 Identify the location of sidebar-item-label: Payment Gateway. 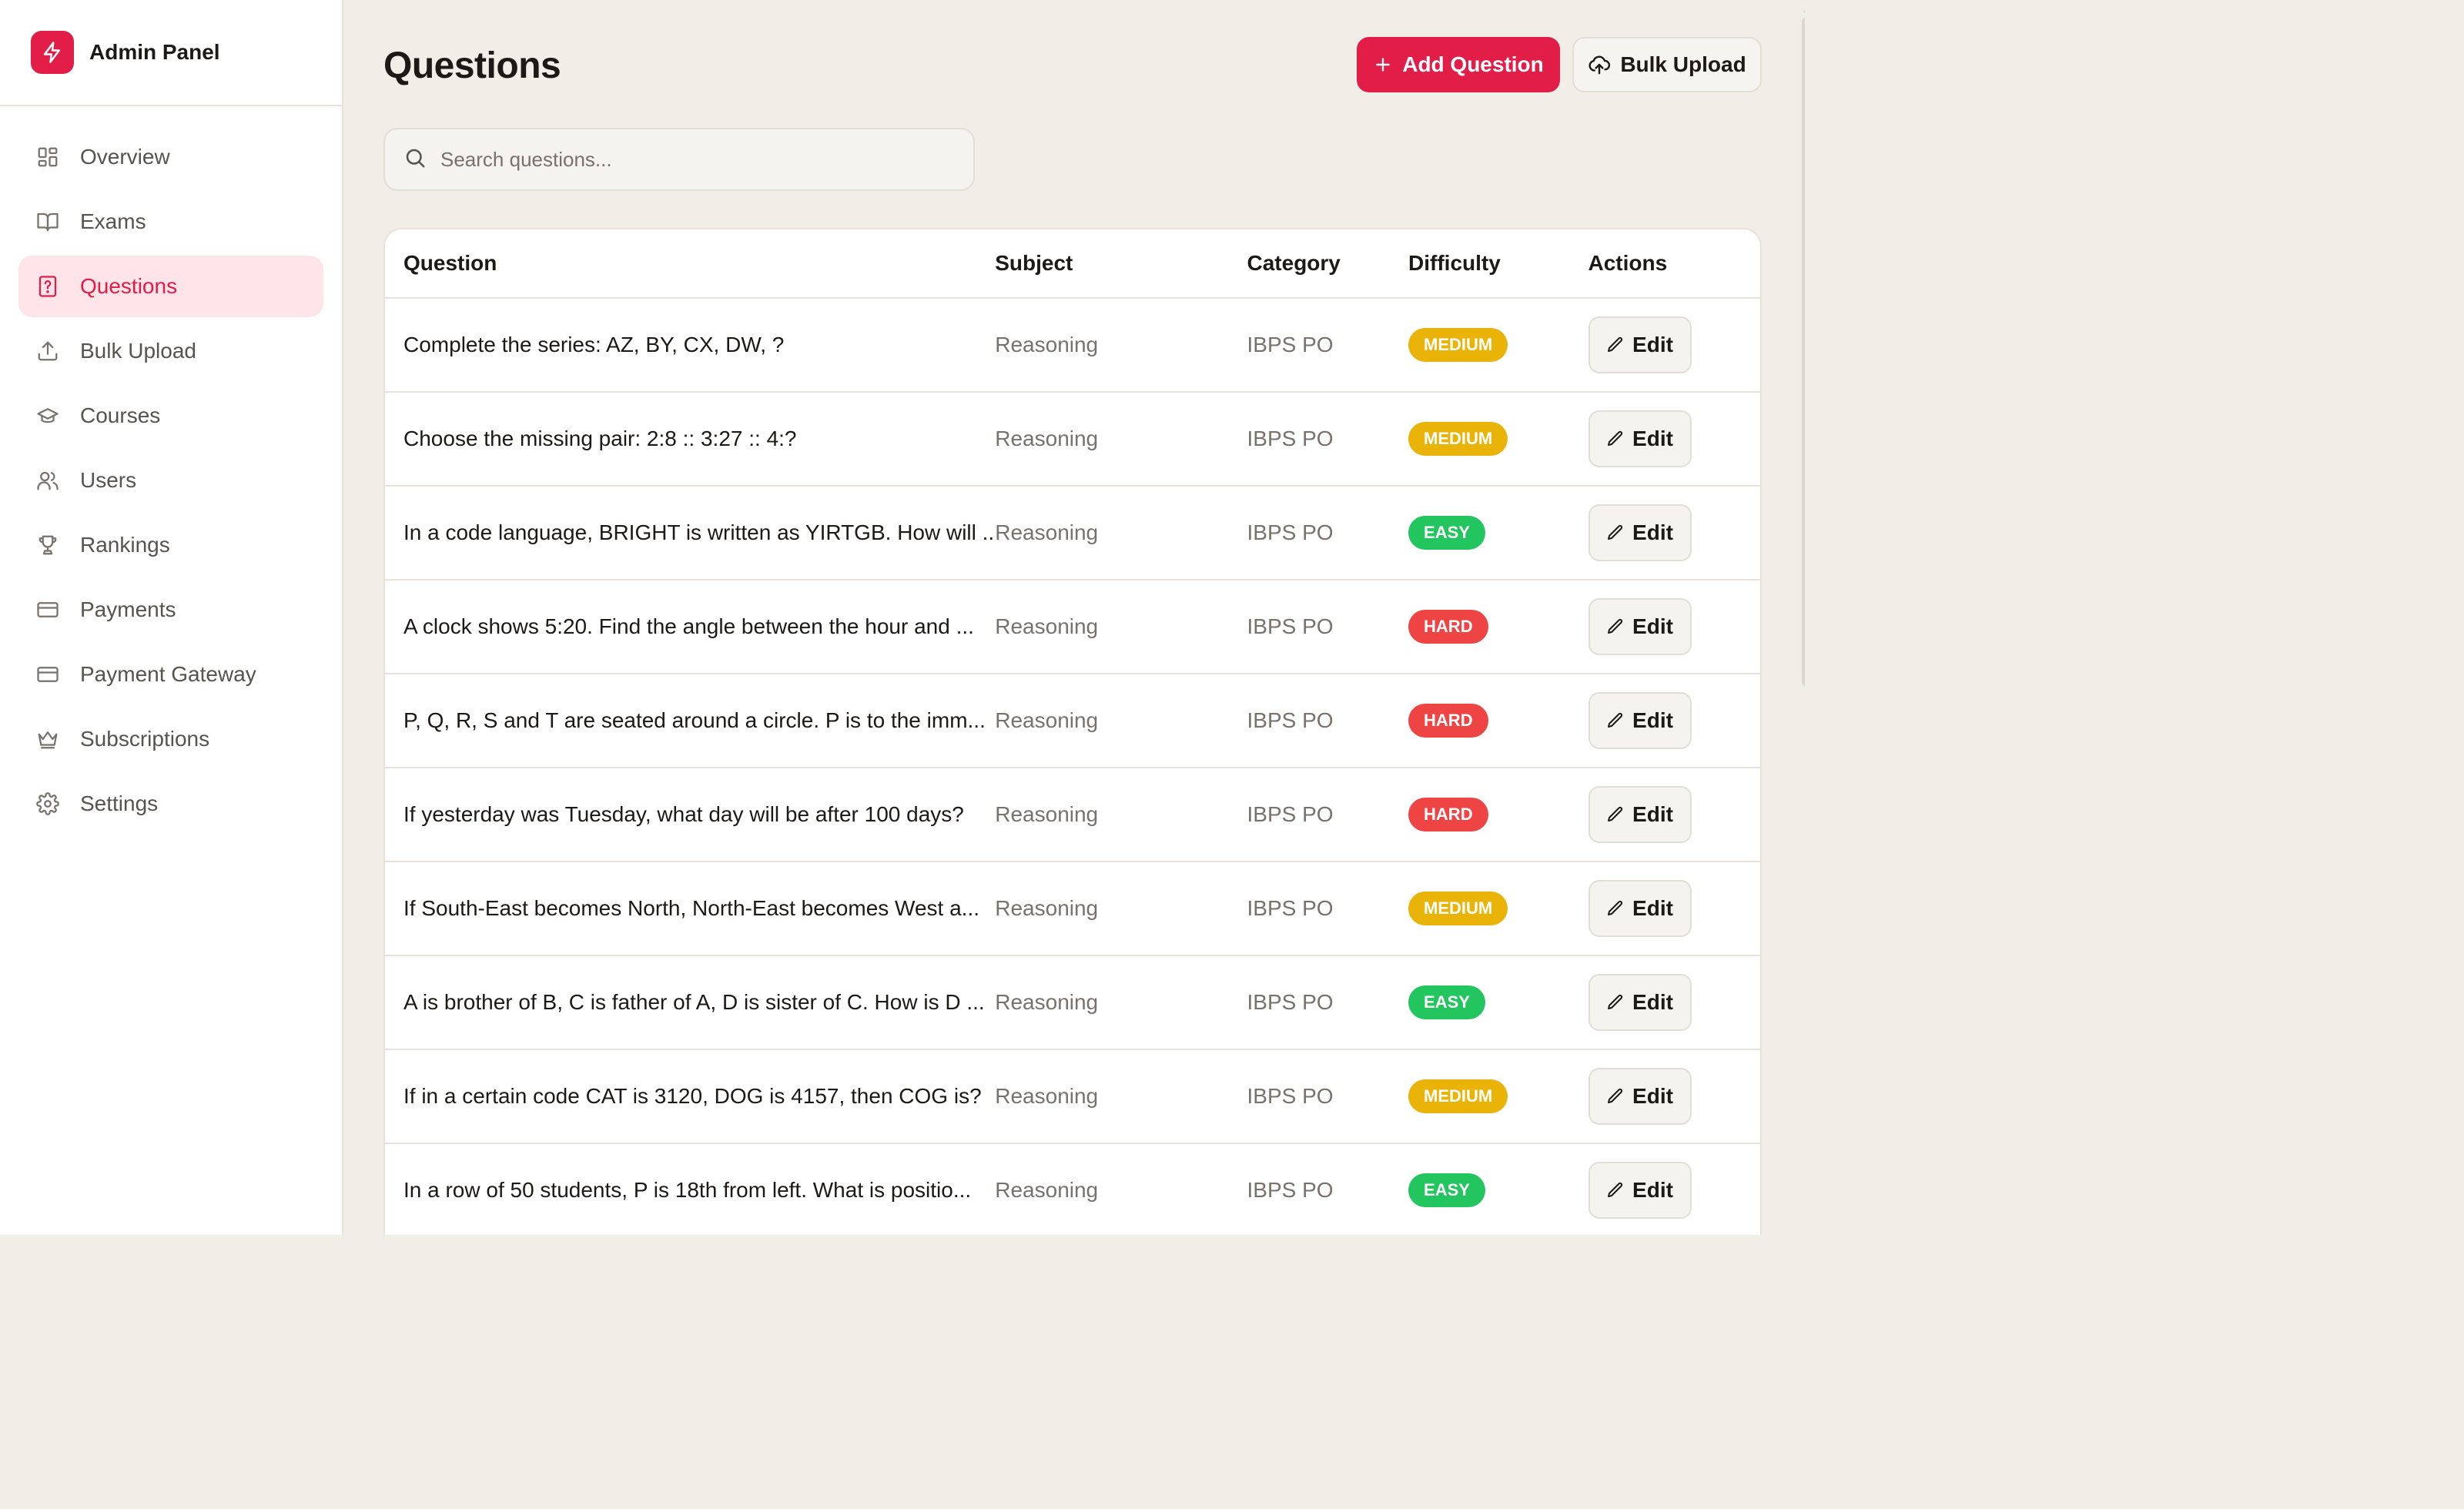
(168, 674).